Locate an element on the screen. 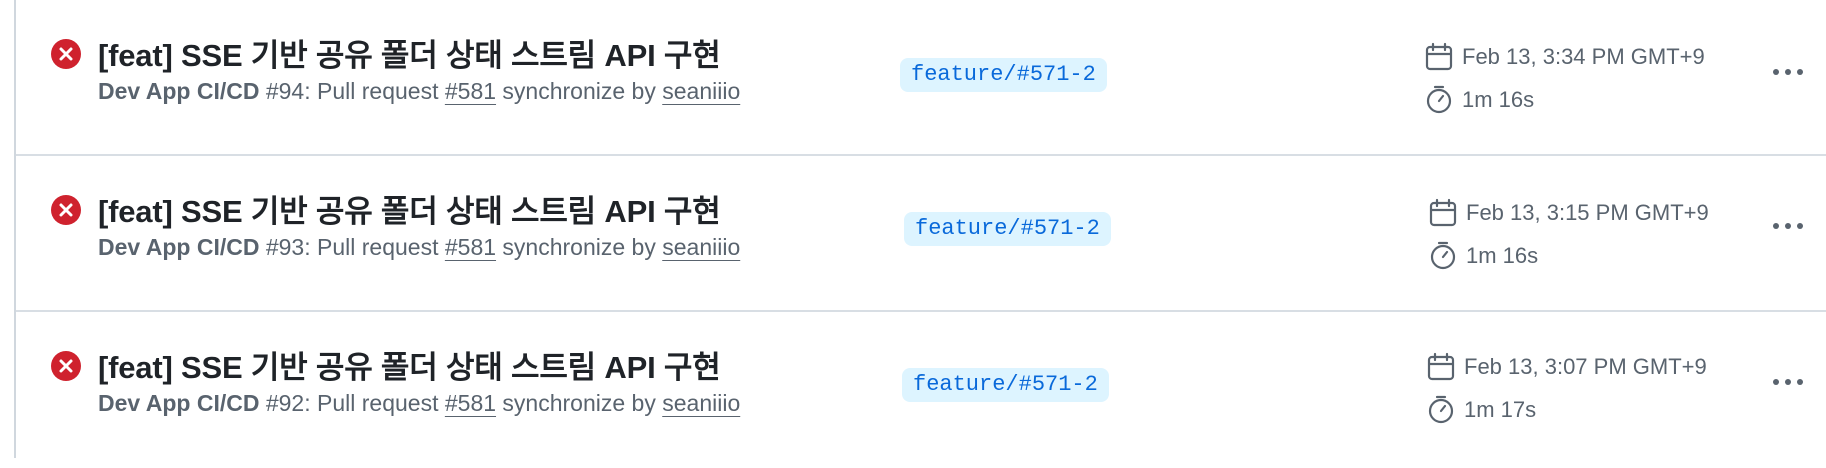 Image resolution: width=1826 pixels, height=468 pixels. run-duration: 1m 17s is located at coordinates (1500, 409).